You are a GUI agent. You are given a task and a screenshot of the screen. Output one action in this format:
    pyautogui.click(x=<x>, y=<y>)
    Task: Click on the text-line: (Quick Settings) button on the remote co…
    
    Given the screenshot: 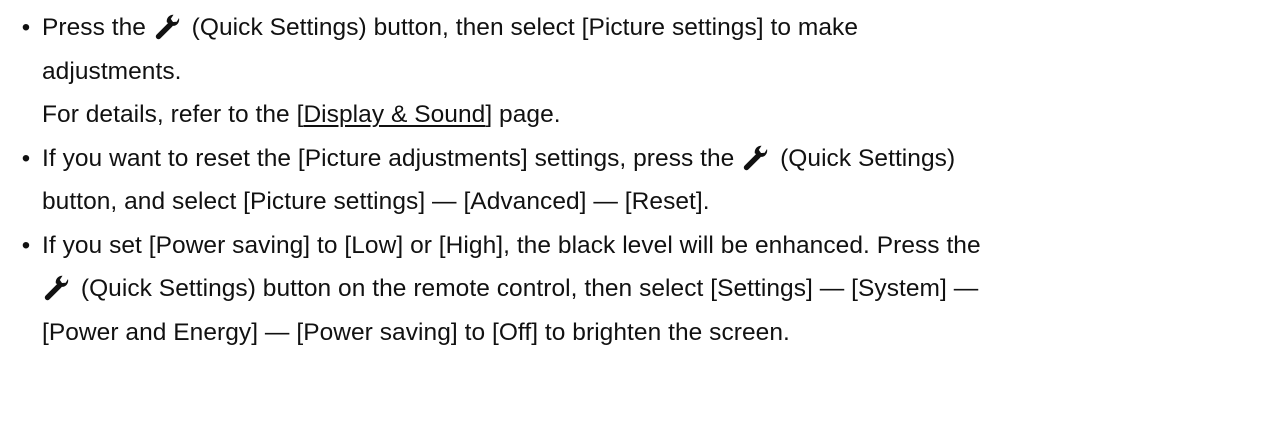 What is the action you would take?
    pyautogui.click(x=658, y=289)
    